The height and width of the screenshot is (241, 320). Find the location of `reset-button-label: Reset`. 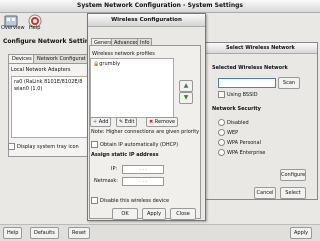

reset-button-label: Reset is located at coordinates (79, 233).